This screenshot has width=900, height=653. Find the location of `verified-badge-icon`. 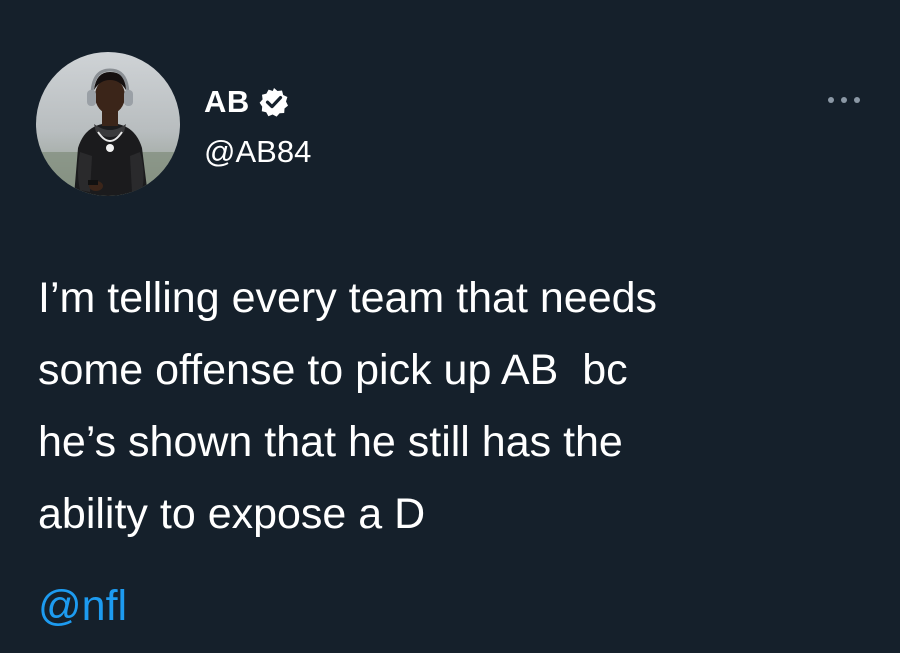

verified-badge-icon is located at coordinates (274, 102).